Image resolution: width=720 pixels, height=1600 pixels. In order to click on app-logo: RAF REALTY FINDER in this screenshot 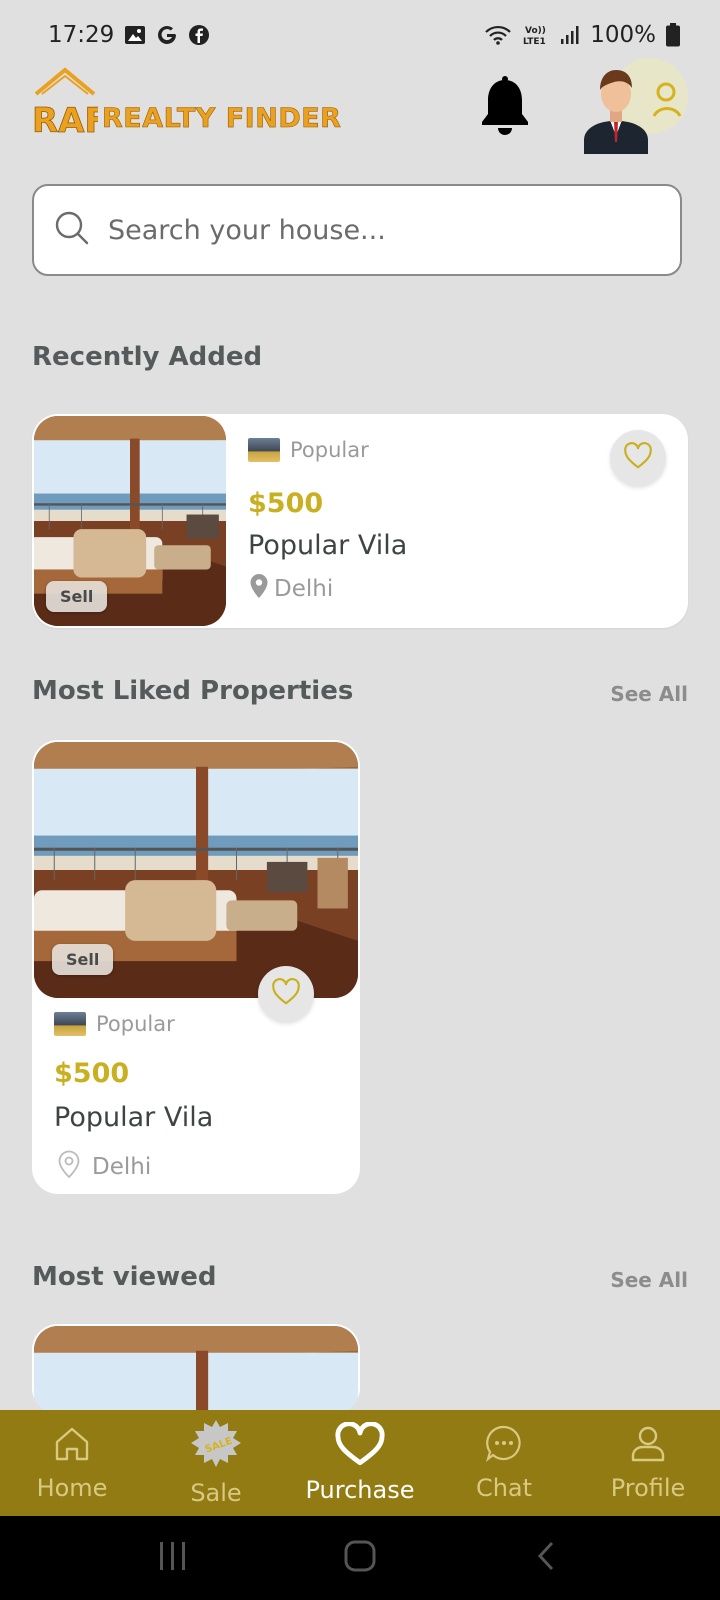, I will do `click(186, 101)`.